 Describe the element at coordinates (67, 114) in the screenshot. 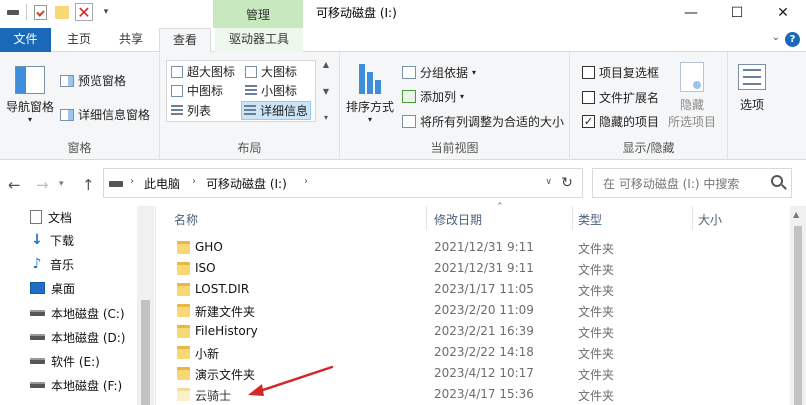

I see `details-pane-icon` at that location.